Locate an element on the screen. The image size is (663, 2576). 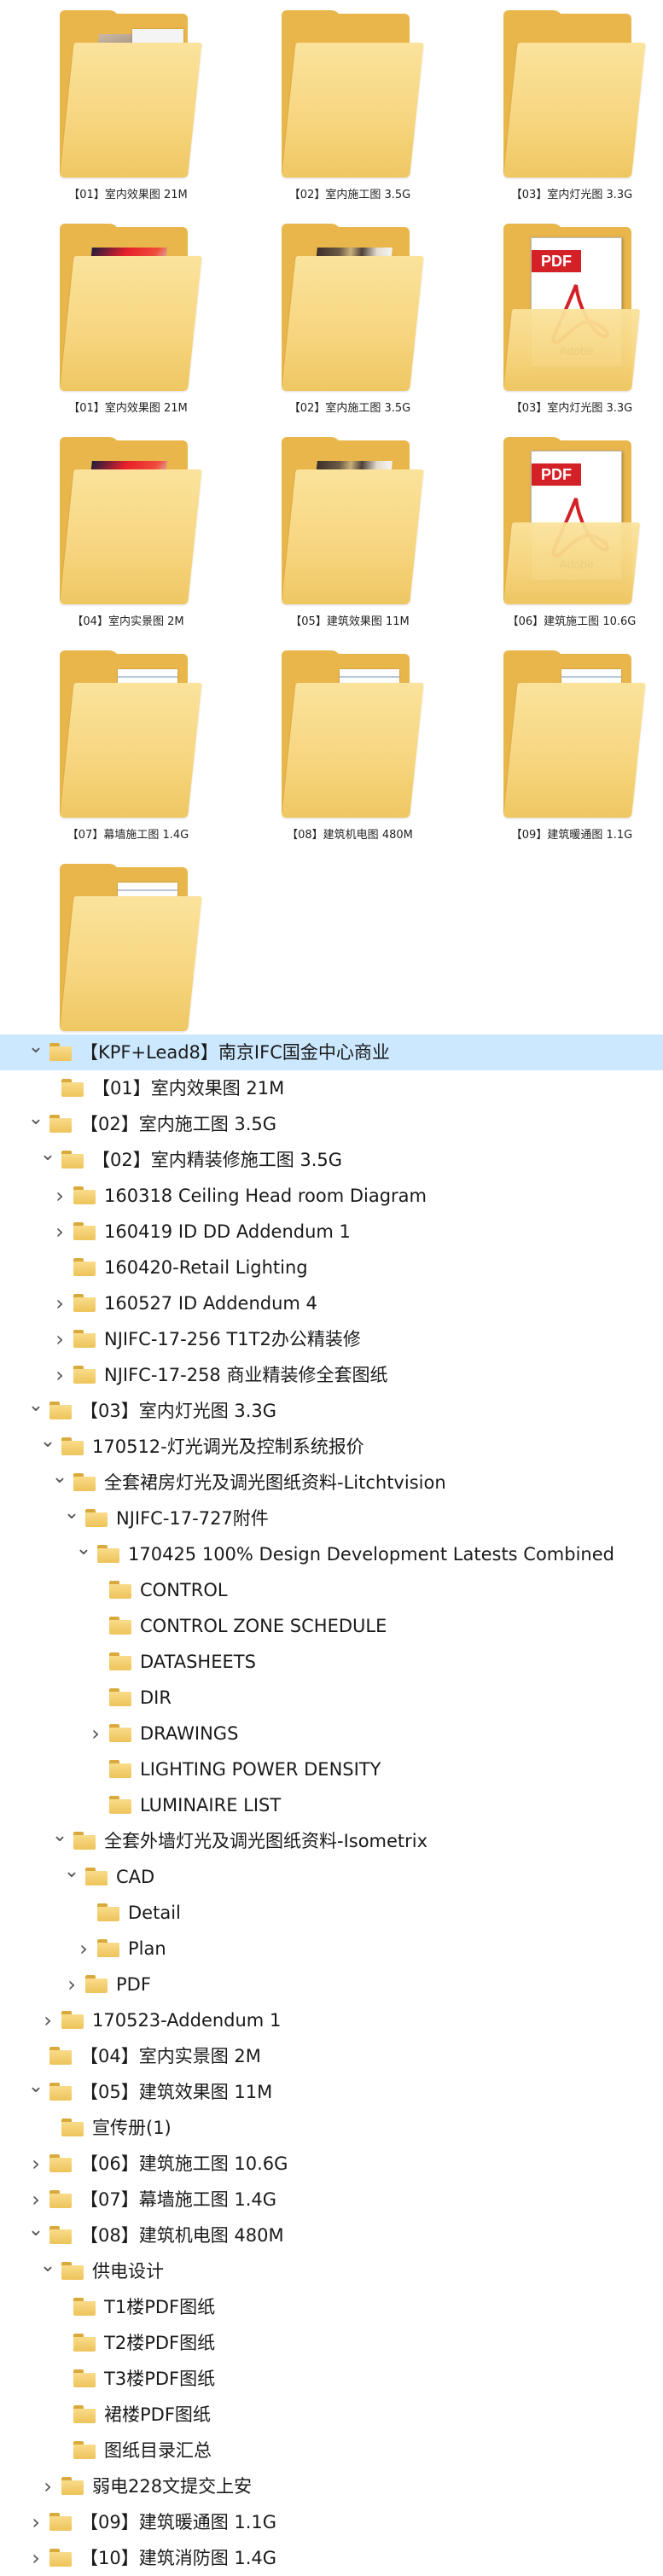
tree-row: ⌄ 【08】建筑机电图 480M is located at coordinates (331, 2235).